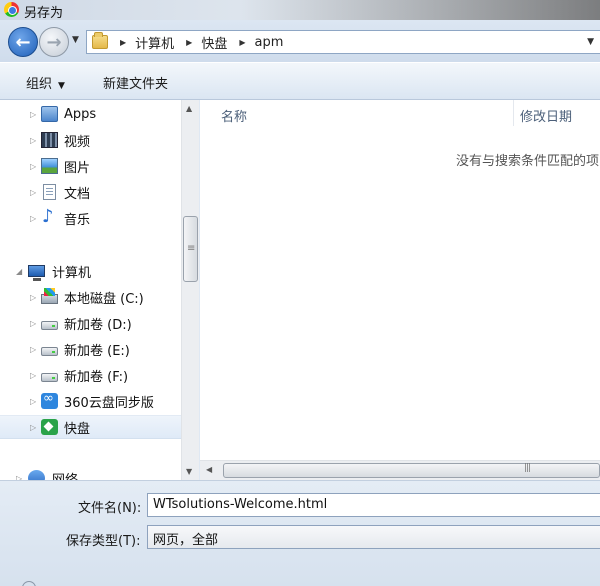 The image size is (600, 586). Describe the element at coordinates (96, 377) in the screenshot. I see `sidebar-item-label: 新加卷 (F:)` at that location.